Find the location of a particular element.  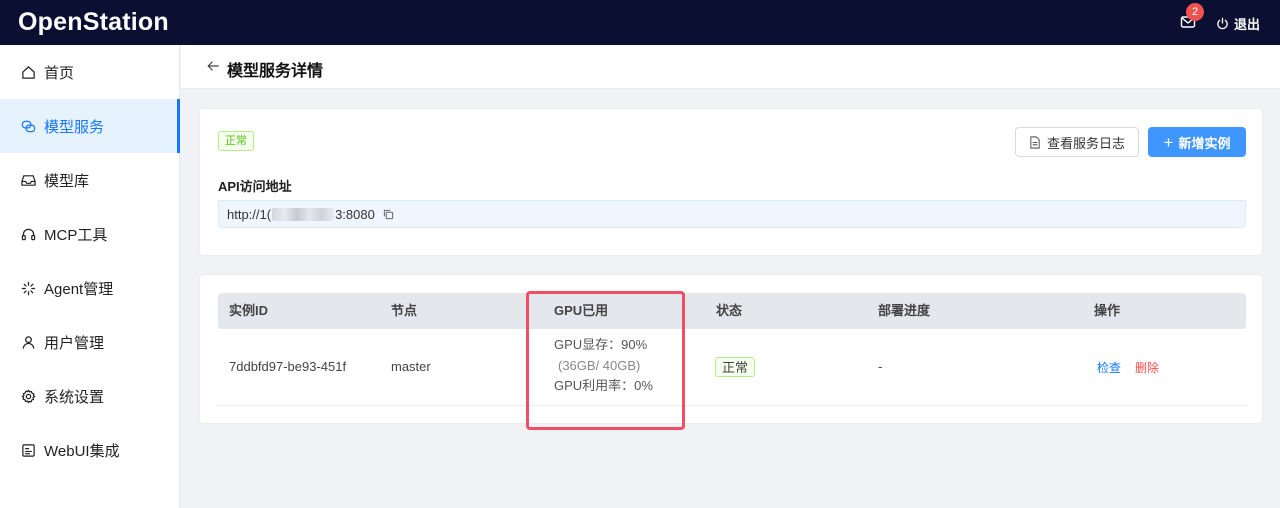

sidebar-item-settings: 系统设置 is located at coordinates (90, 396).